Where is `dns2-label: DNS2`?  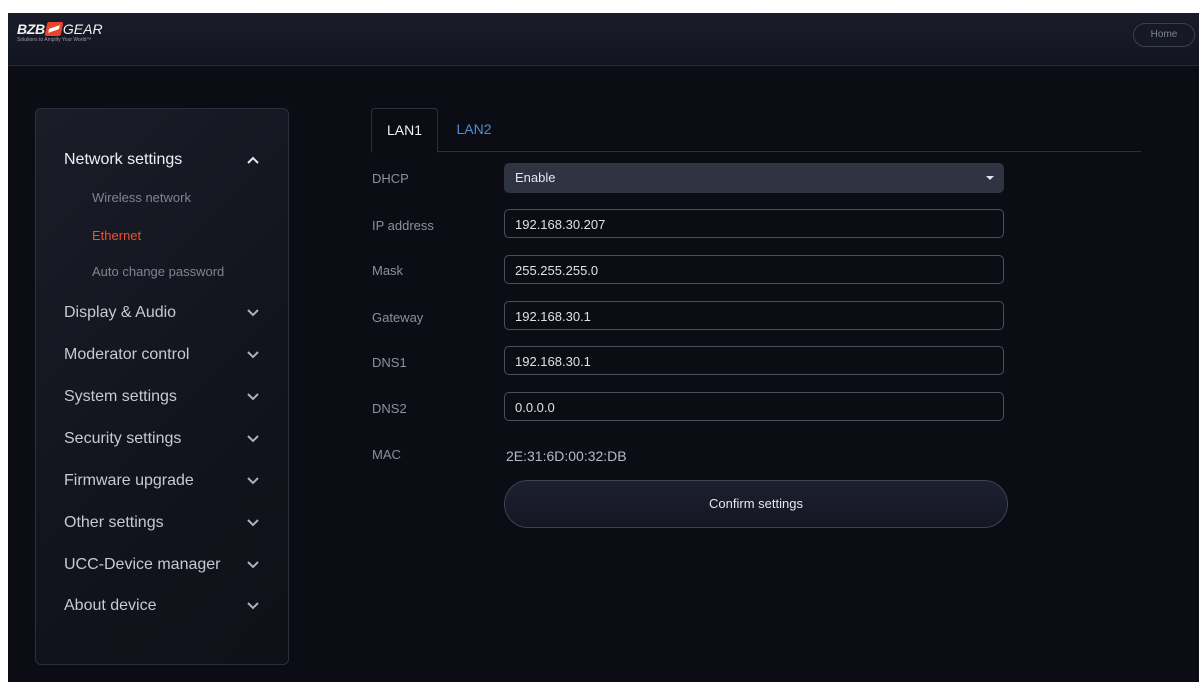
dns2-label: DNS2 is located at coordinates (389, 408).